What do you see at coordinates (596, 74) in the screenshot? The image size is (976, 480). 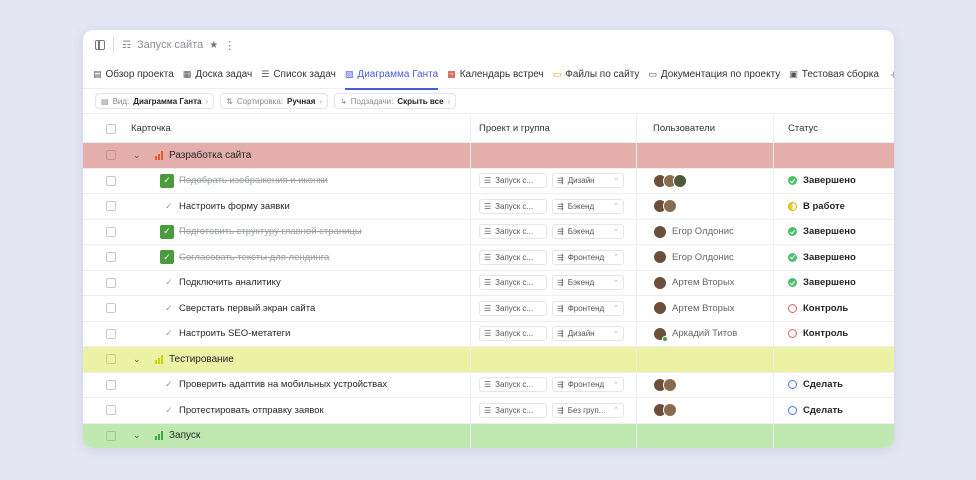 I see `tab-5: ▭ Файлы по сайту` at bounding box center [596, 74].